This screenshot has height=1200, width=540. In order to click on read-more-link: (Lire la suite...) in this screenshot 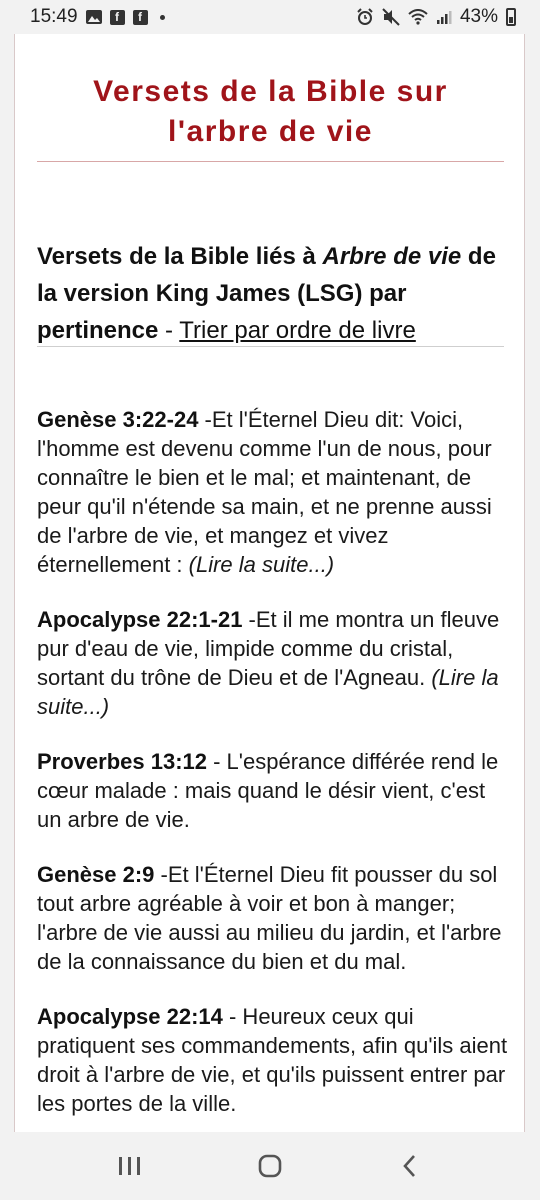, I will do `click(262, 564)`.